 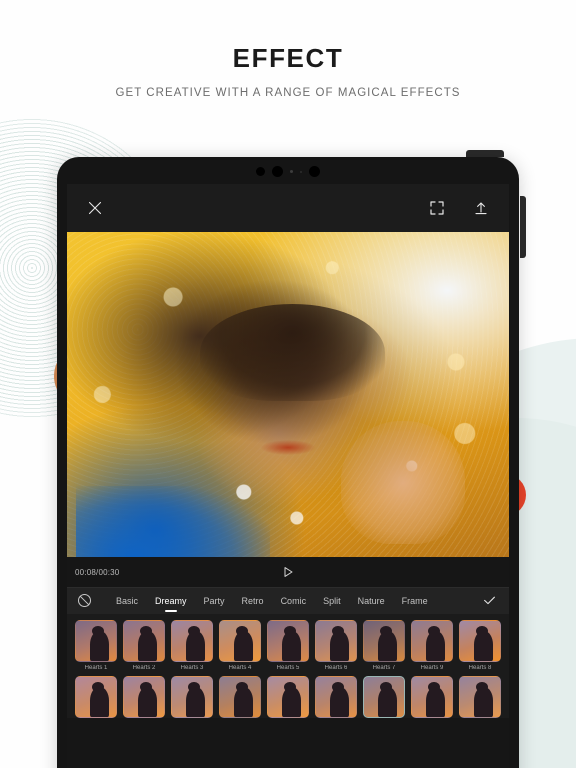 What do you see at coordinates (480, 668) in the screenshot?
I see `effect-thumbnail-label: Hearts 8` at bounding box center [480, 668].